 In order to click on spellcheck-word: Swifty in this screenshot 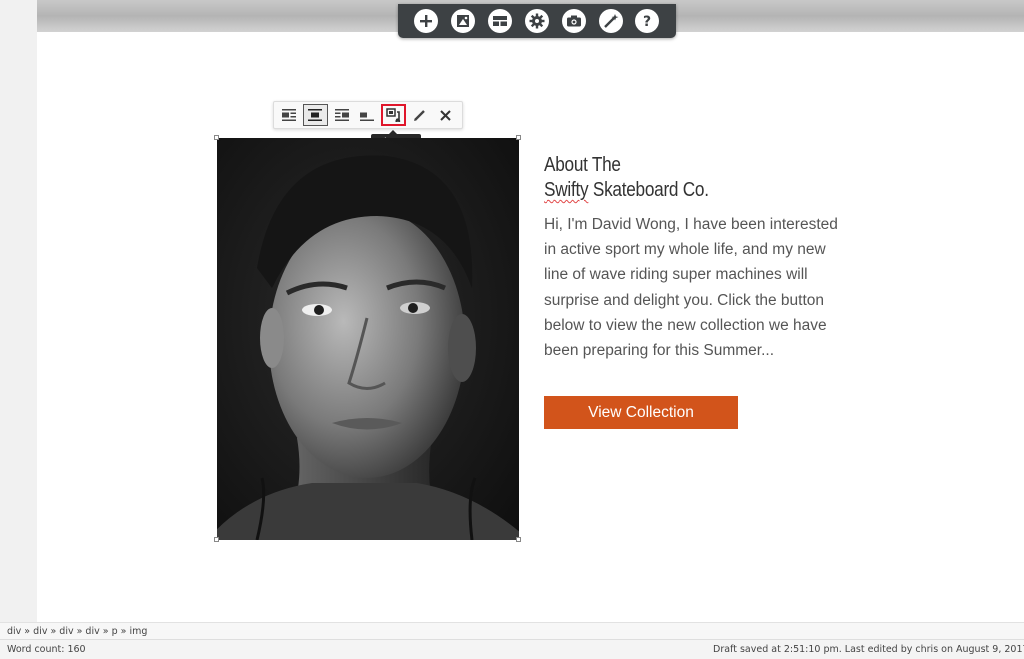, I will do `click(566, 190)`.